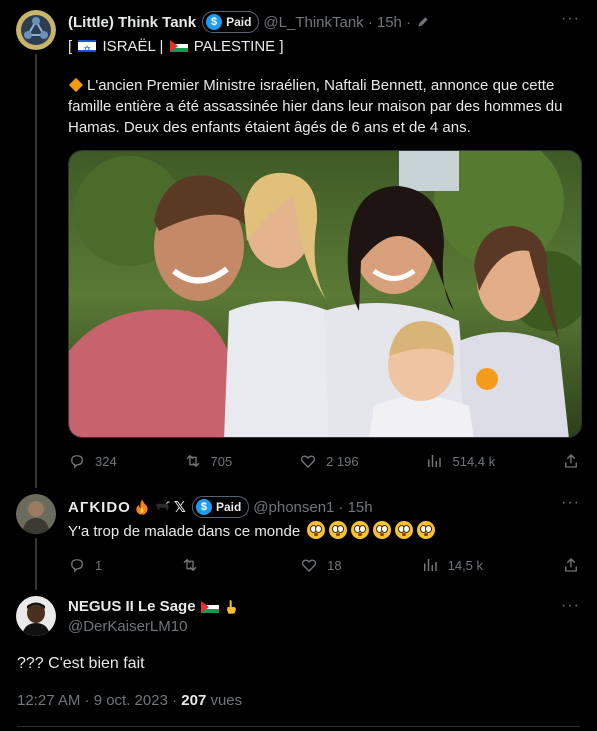 Image resolution: width=597 pixels, height=731 pixels. What do you see at coordinates (129, 46) in the screenshot?
I see `tag-israel: ISRAËL` at bounding box center [129, 46].